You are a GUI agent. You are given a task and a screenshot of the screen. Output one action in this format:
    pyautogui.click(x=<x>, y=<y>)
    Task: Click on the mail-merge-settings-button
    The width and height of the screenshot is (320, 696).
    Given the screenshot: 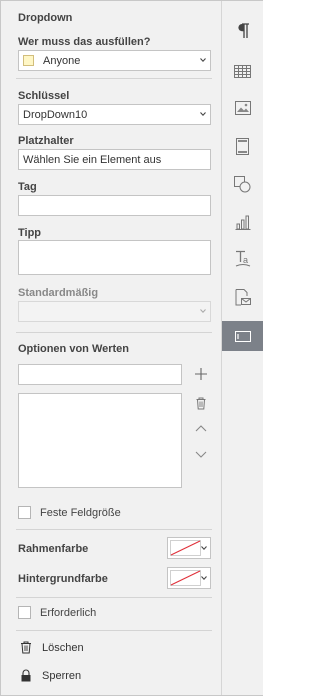 What is the action you would take?
    pyautogui.click(x=242, y=297)
    